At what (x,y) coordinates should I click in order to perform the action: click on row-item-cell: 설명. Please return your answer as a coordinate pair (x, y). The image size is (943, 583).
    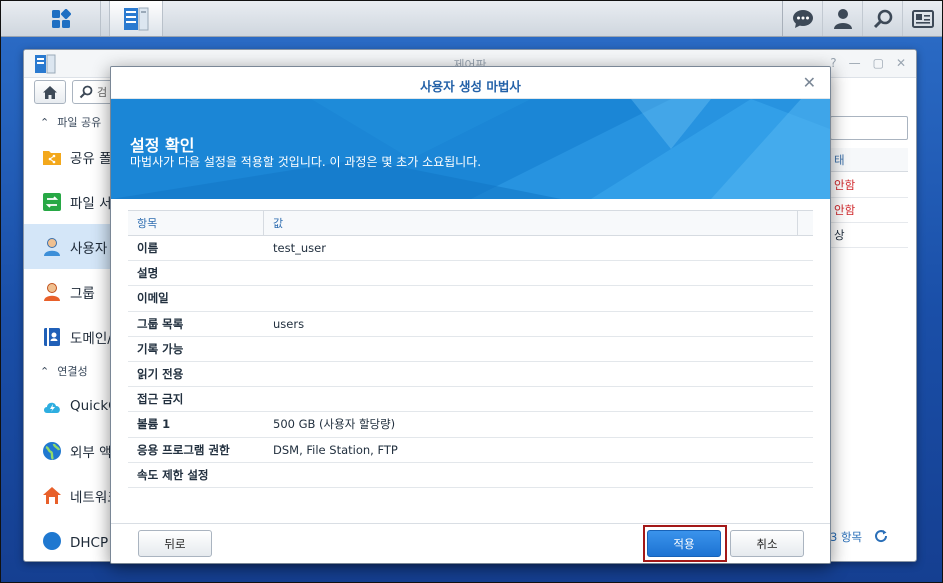
    Looking at the image, I should click on (148, 273).